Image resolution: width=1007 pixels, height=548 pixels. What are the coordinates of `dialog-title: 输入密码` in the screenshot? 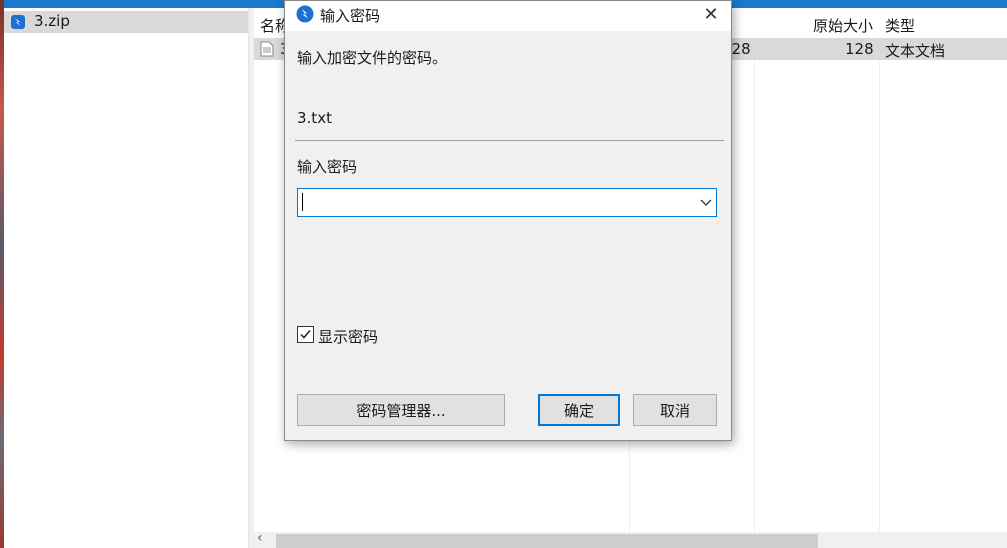 It's located at (350, 16).